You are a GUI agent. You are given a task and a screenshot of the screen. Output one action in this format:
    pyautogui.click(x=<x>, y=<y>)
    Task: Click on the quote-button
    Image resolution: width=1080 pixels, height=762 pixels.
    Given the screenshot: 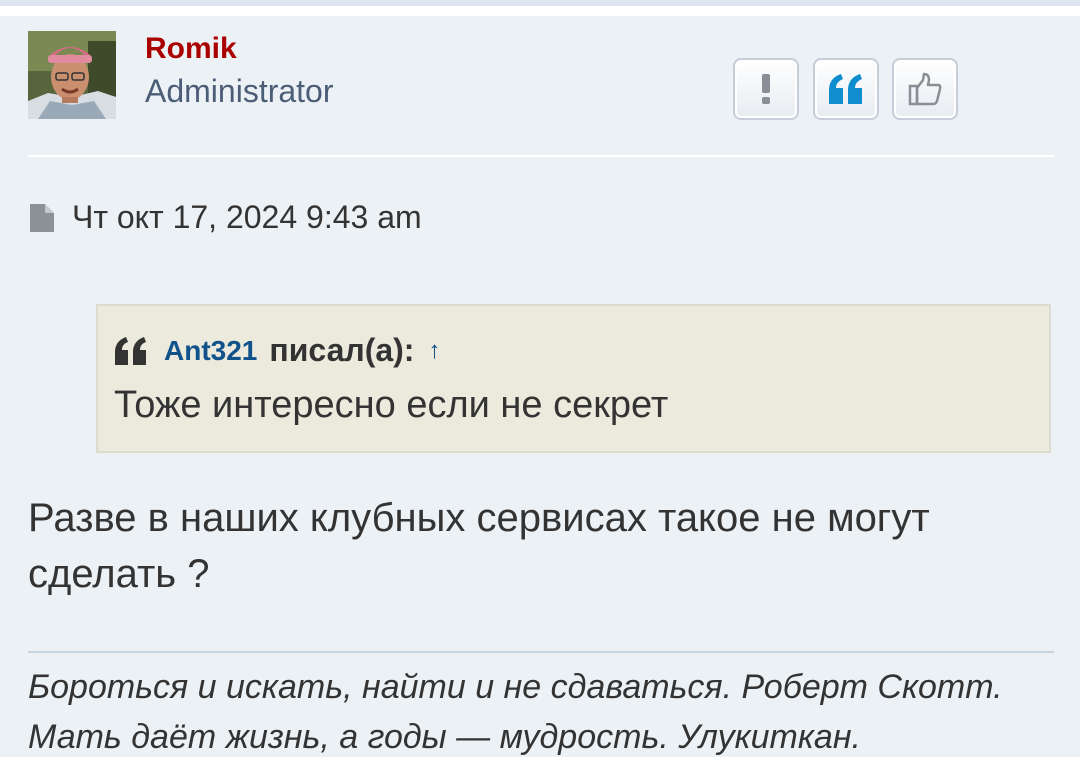 What is the action you would take?
    pyautogui.click(x=846, y=89)
    